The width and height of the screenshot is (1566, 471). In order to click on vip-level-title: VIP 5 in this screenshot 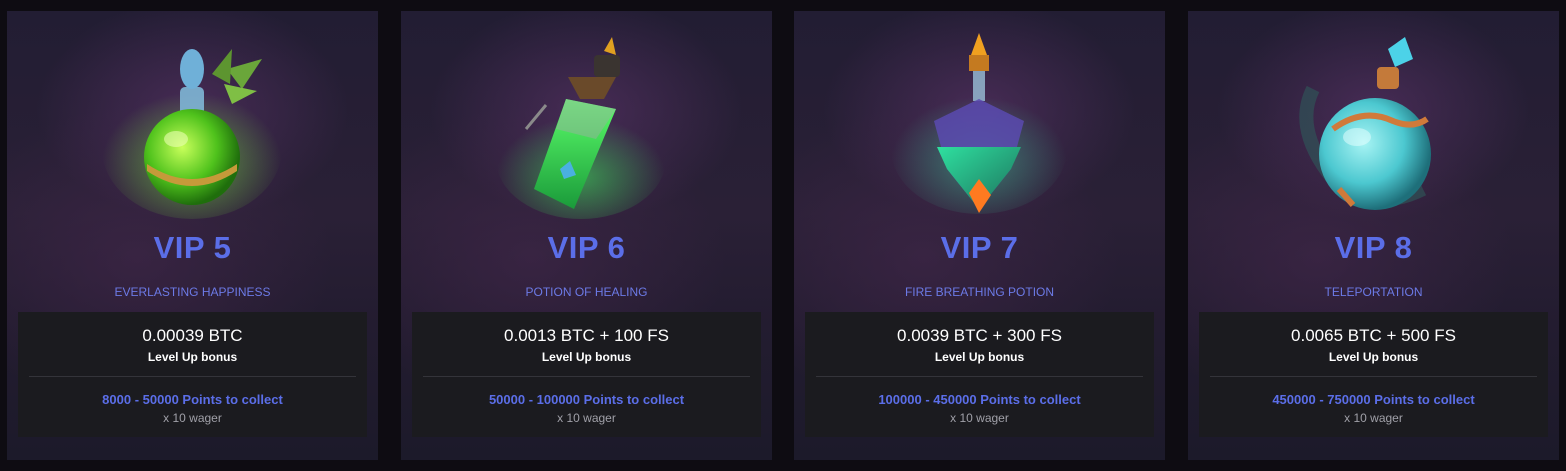, I will do `click(192, 247)`.